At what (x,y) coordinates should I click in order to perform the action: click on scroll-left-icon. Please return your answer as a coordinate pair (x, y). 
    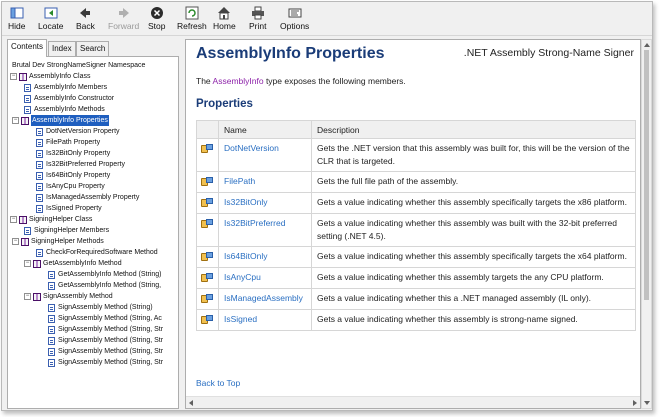
    Looking at the image, I should click on (191, 403).